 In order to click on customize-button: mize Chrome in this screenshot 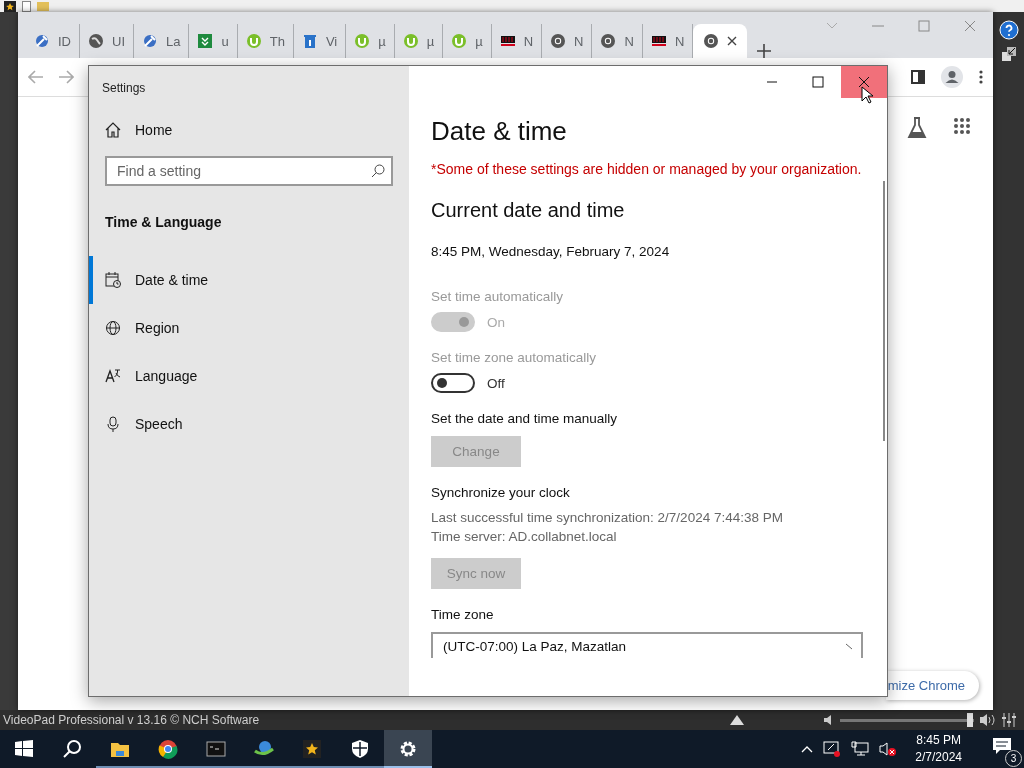, I will do `click(932, 685)`.